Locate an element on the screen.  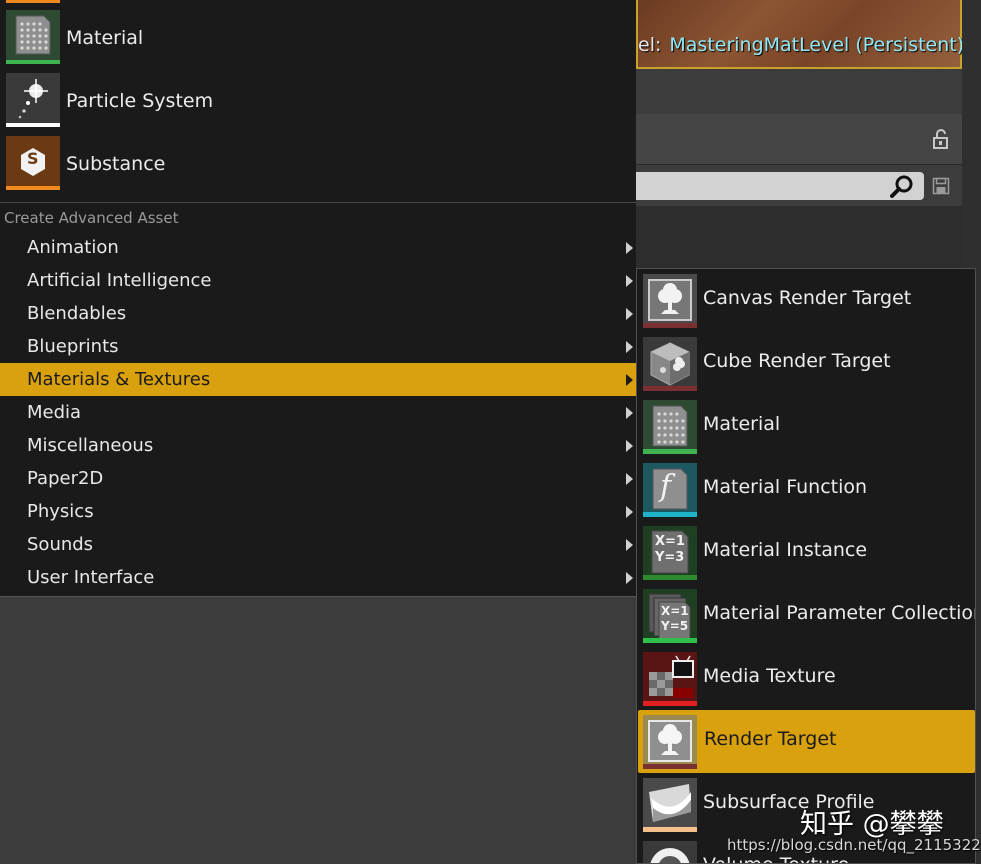
menu-divider is located at coordinates (318, 202).